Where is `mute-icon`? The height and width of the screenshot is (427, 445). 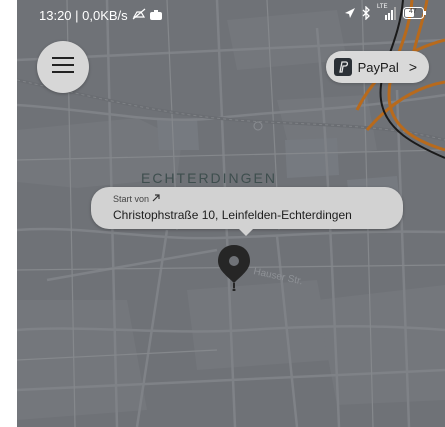
mute-icon is located at coordinates (139, 15).